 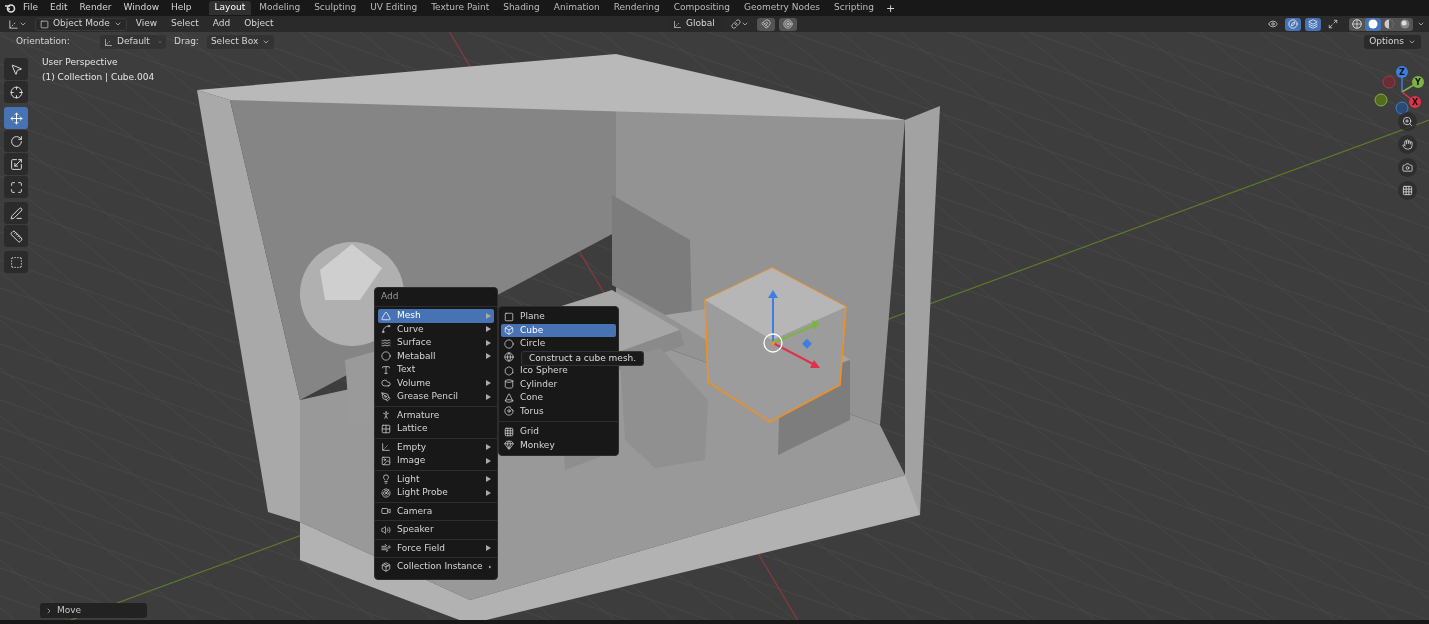 I want to click on tooltip: Construct a cube mesh., so click(x=583, y=358).